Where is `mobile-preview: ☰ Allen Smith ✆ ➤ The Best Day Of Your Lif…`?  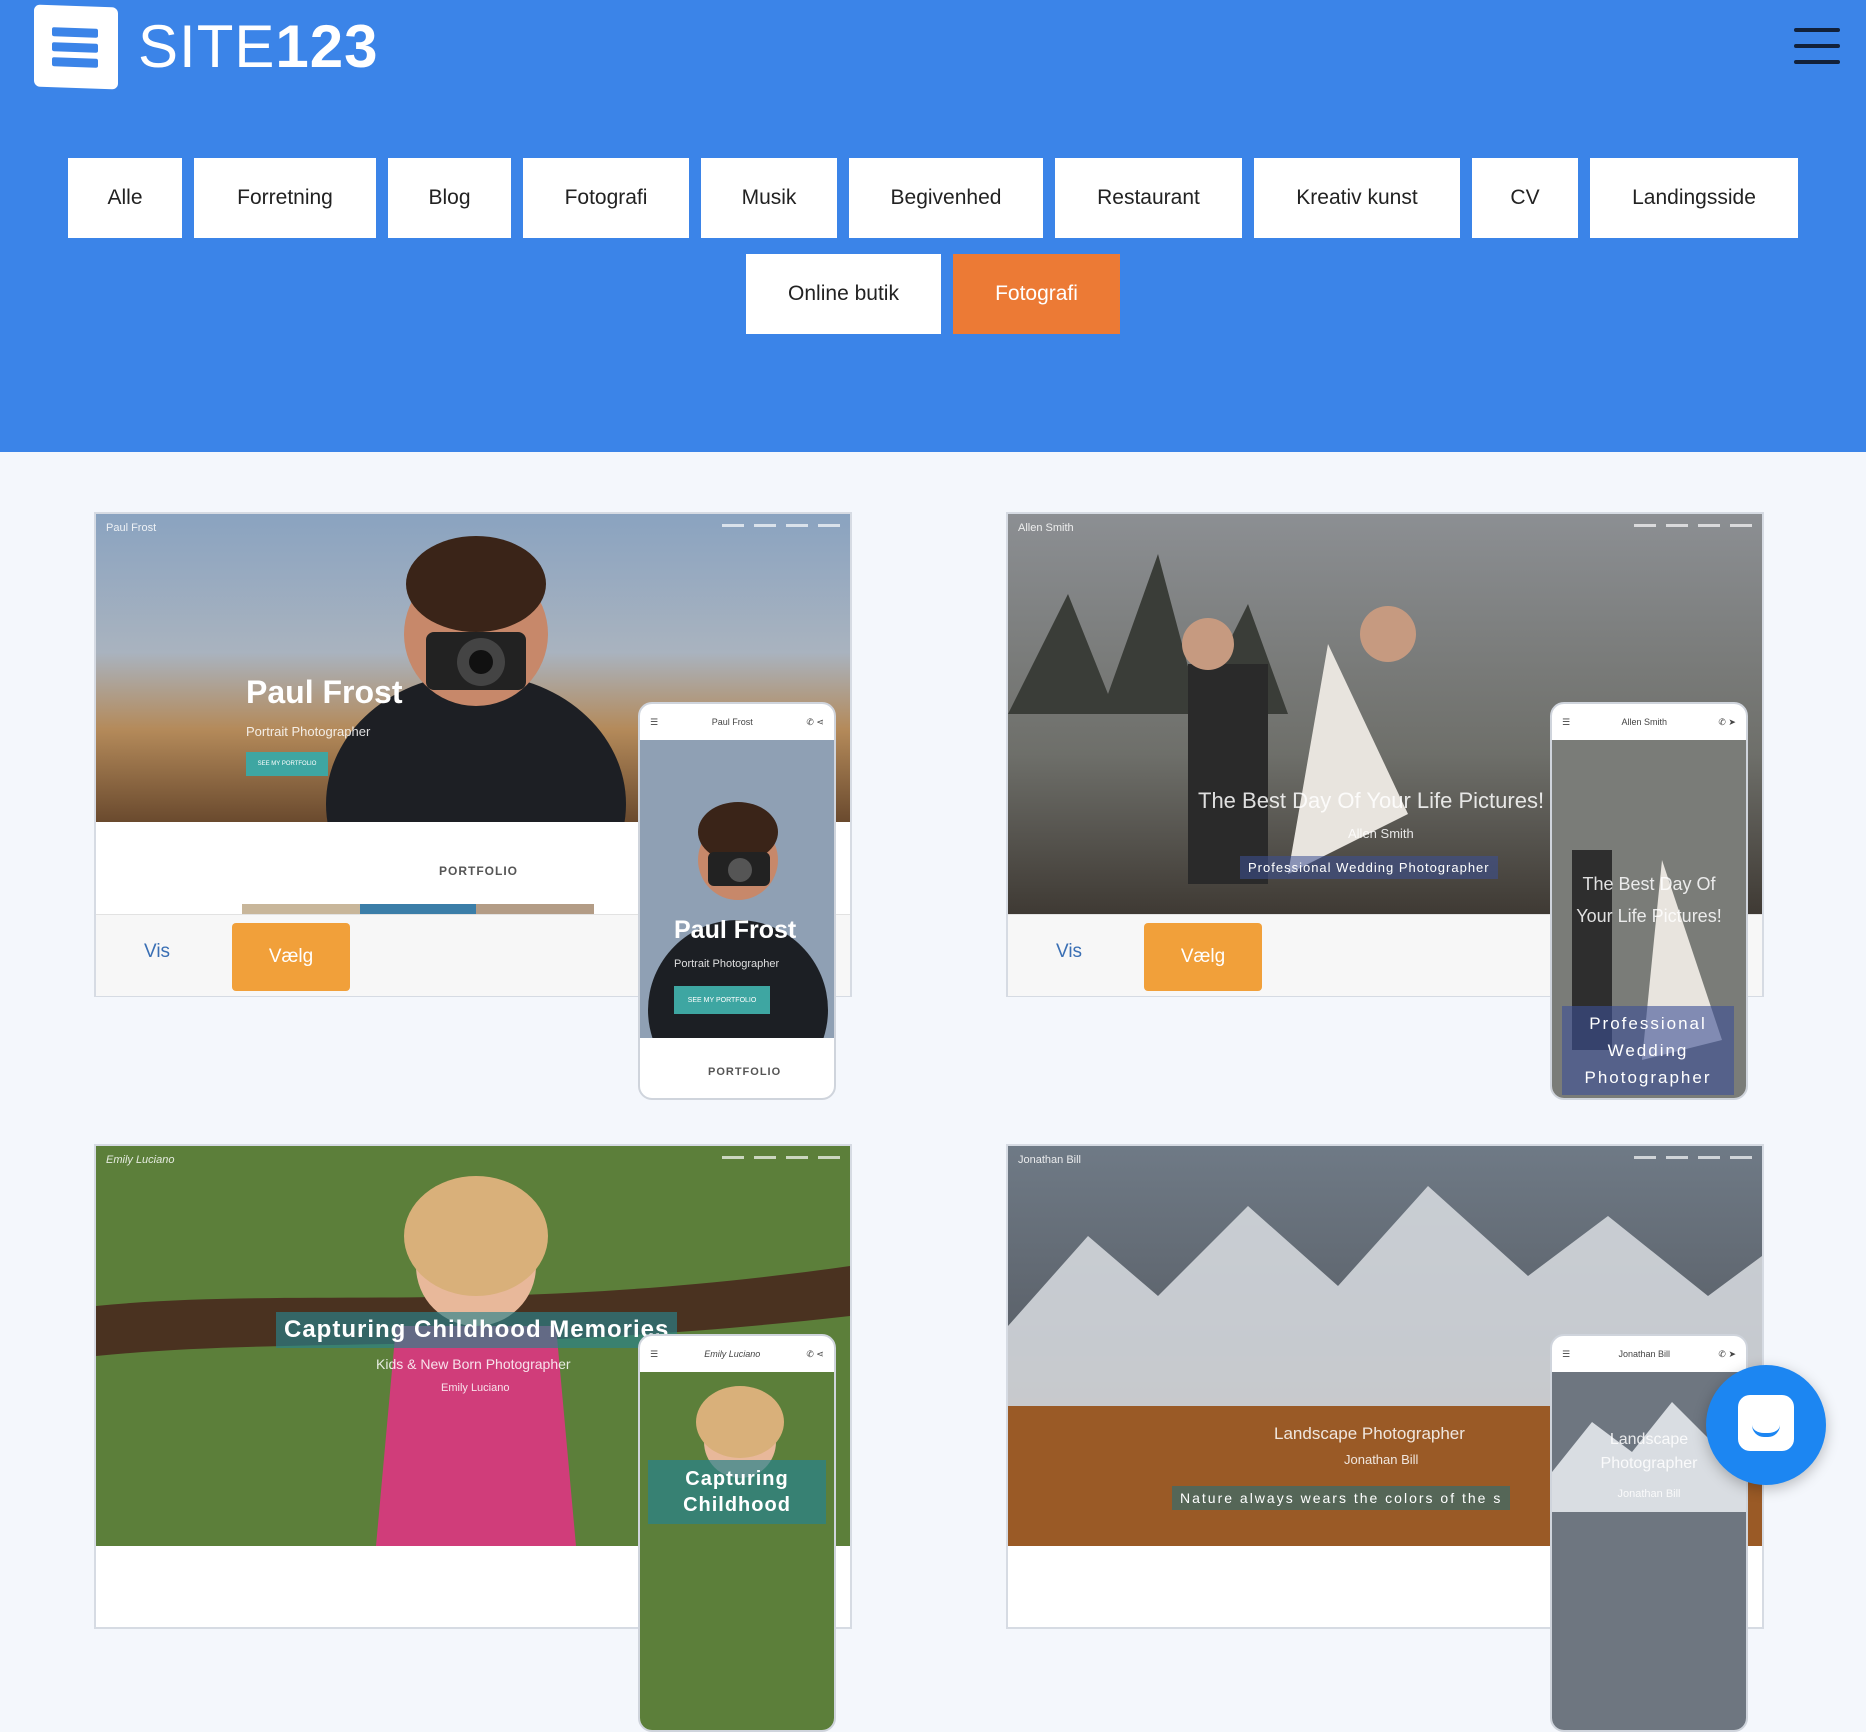 mobile-preview: ☰ Allen Smith ✆ ➤ The Best Day Of Your Lif… is located at coordinates (1649, 901).